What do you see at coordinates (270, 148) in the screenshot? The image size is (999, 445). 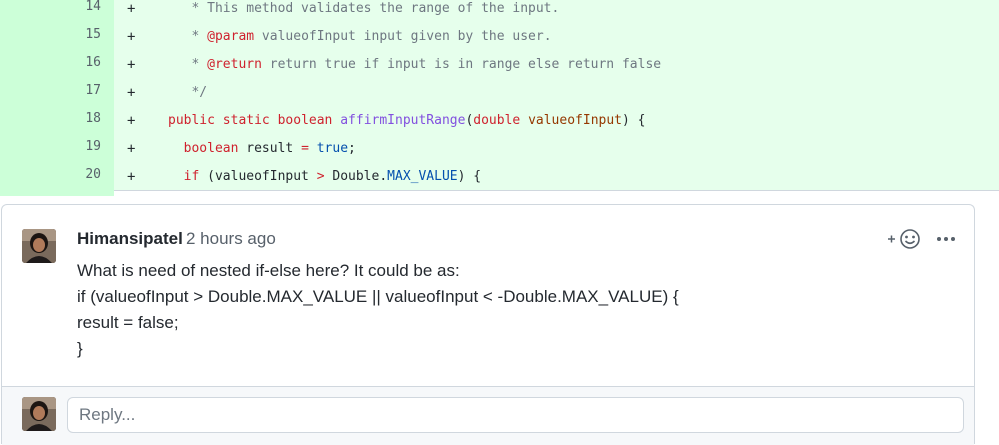 I see `code-token: result` at bounding box center [270, 148].